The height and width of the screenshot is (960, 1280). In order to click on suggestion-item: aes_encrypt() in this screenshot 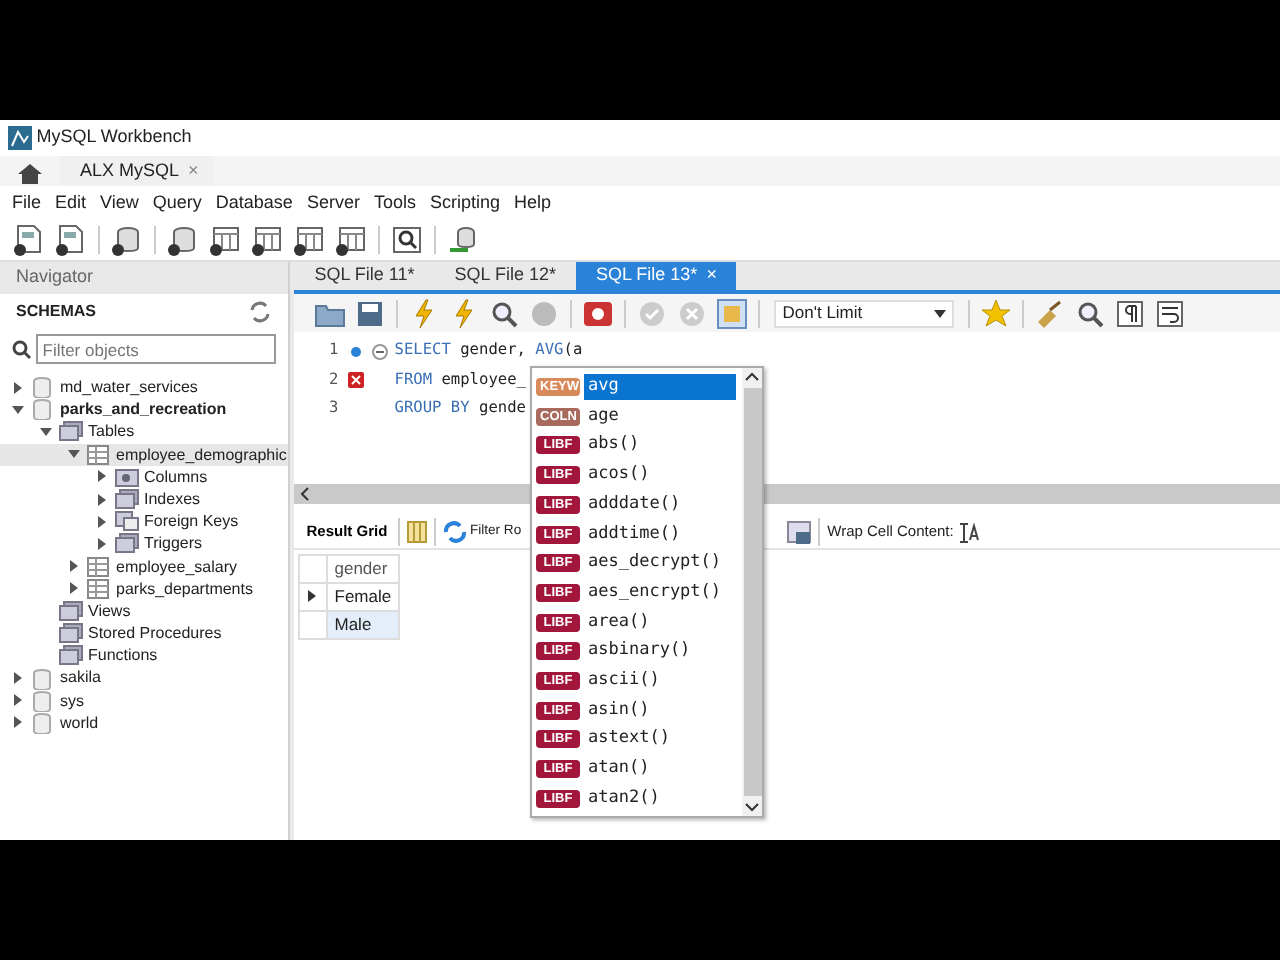, I will do `click(660, 592)`.